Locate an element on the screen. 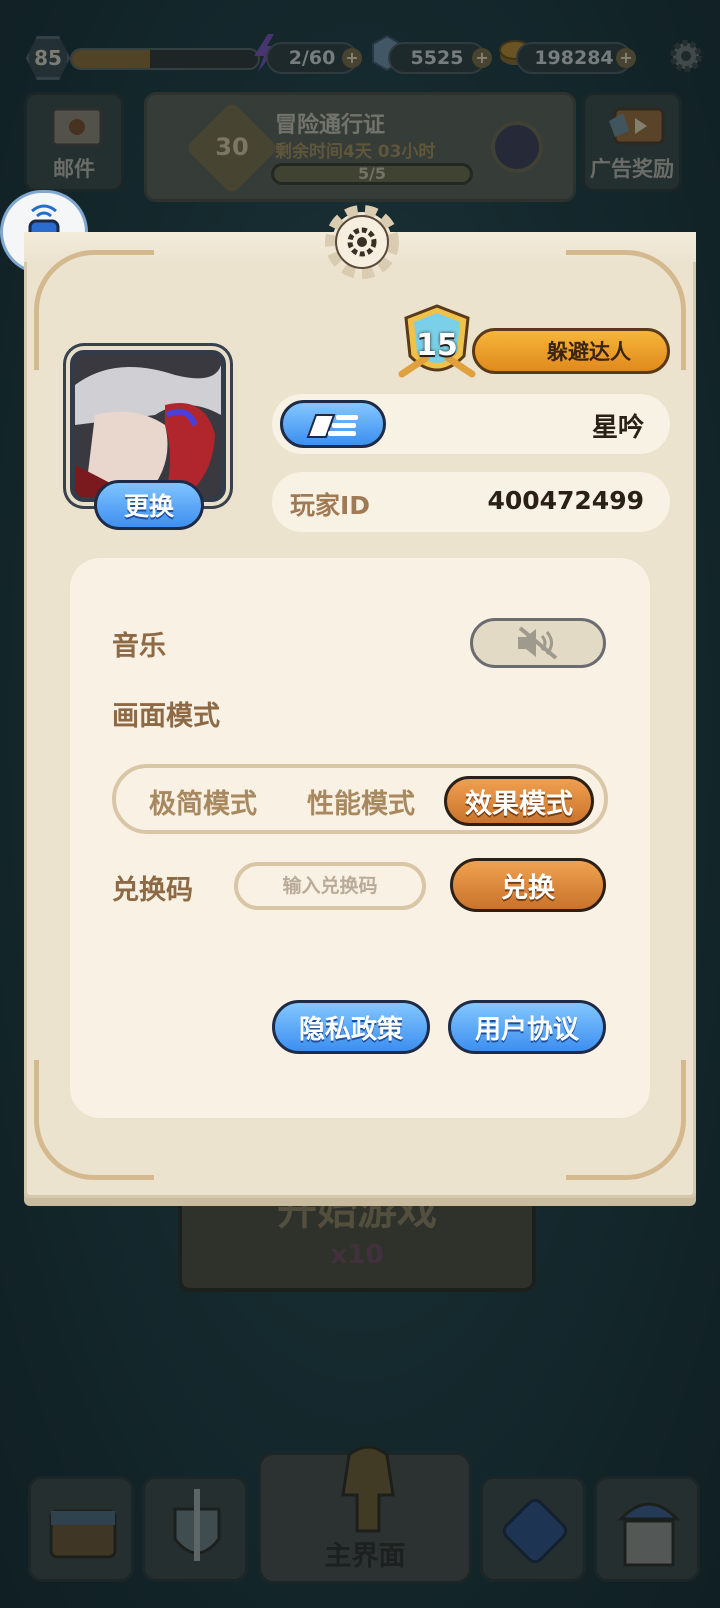 Image resolution: width=720 pixels, height=1608 pixels. rank-level: 15 is located at coordinates (437, 345).